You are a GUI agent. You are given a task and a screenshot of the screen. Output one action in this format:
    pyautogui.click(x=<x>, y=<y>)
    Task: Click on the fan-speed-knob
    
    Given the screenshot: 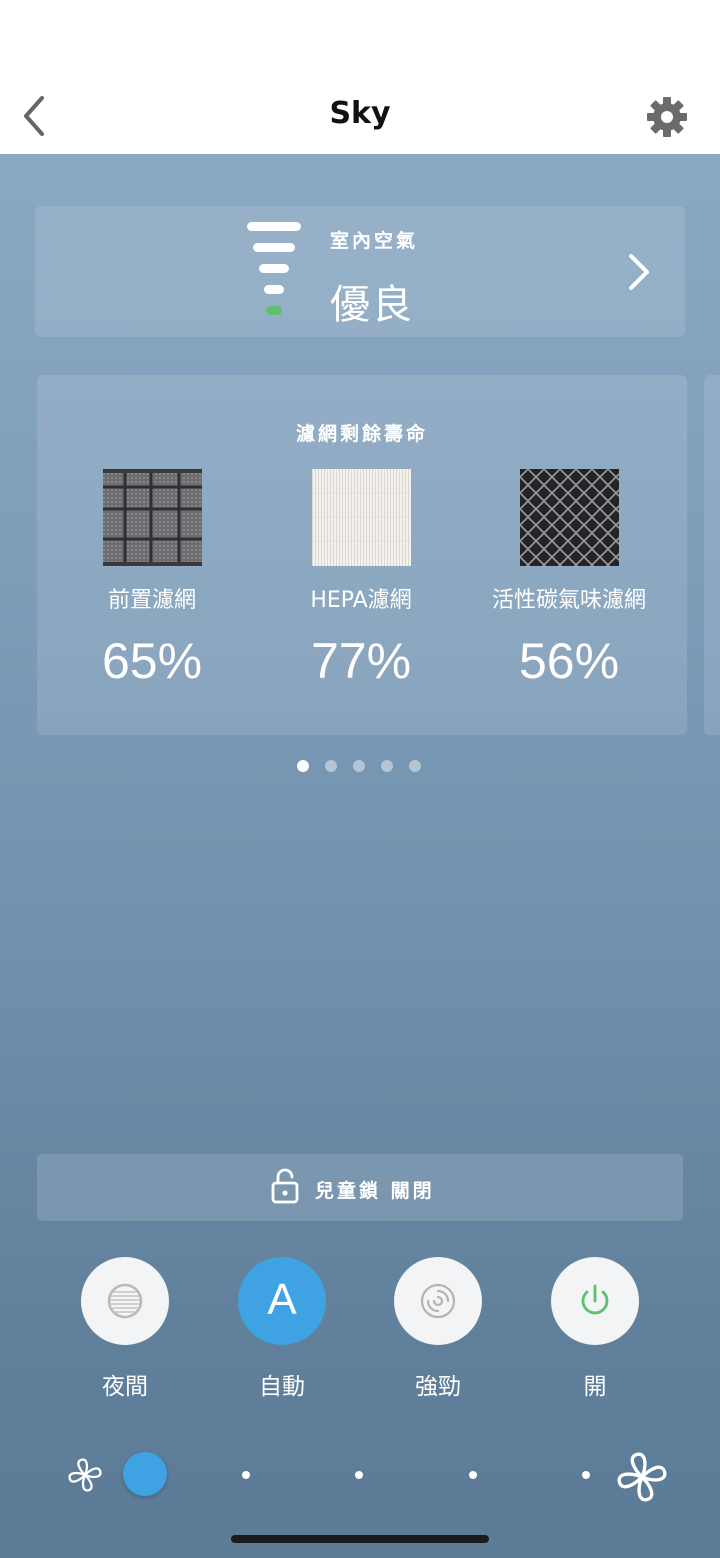 What is the action you would take?
    pyautogui.click(x=145, y=1474)
    